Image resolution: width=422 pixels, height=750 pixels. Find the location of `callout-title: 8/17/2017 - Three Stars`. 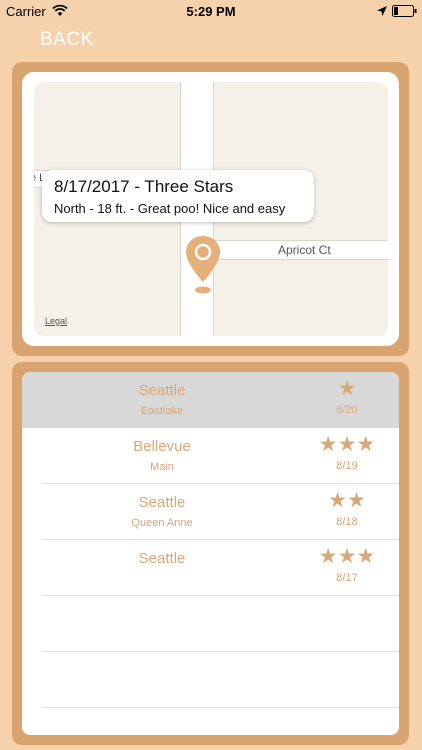

callout-title: 8/17/2017 - Three Stars is located at coordinates (144, 186).